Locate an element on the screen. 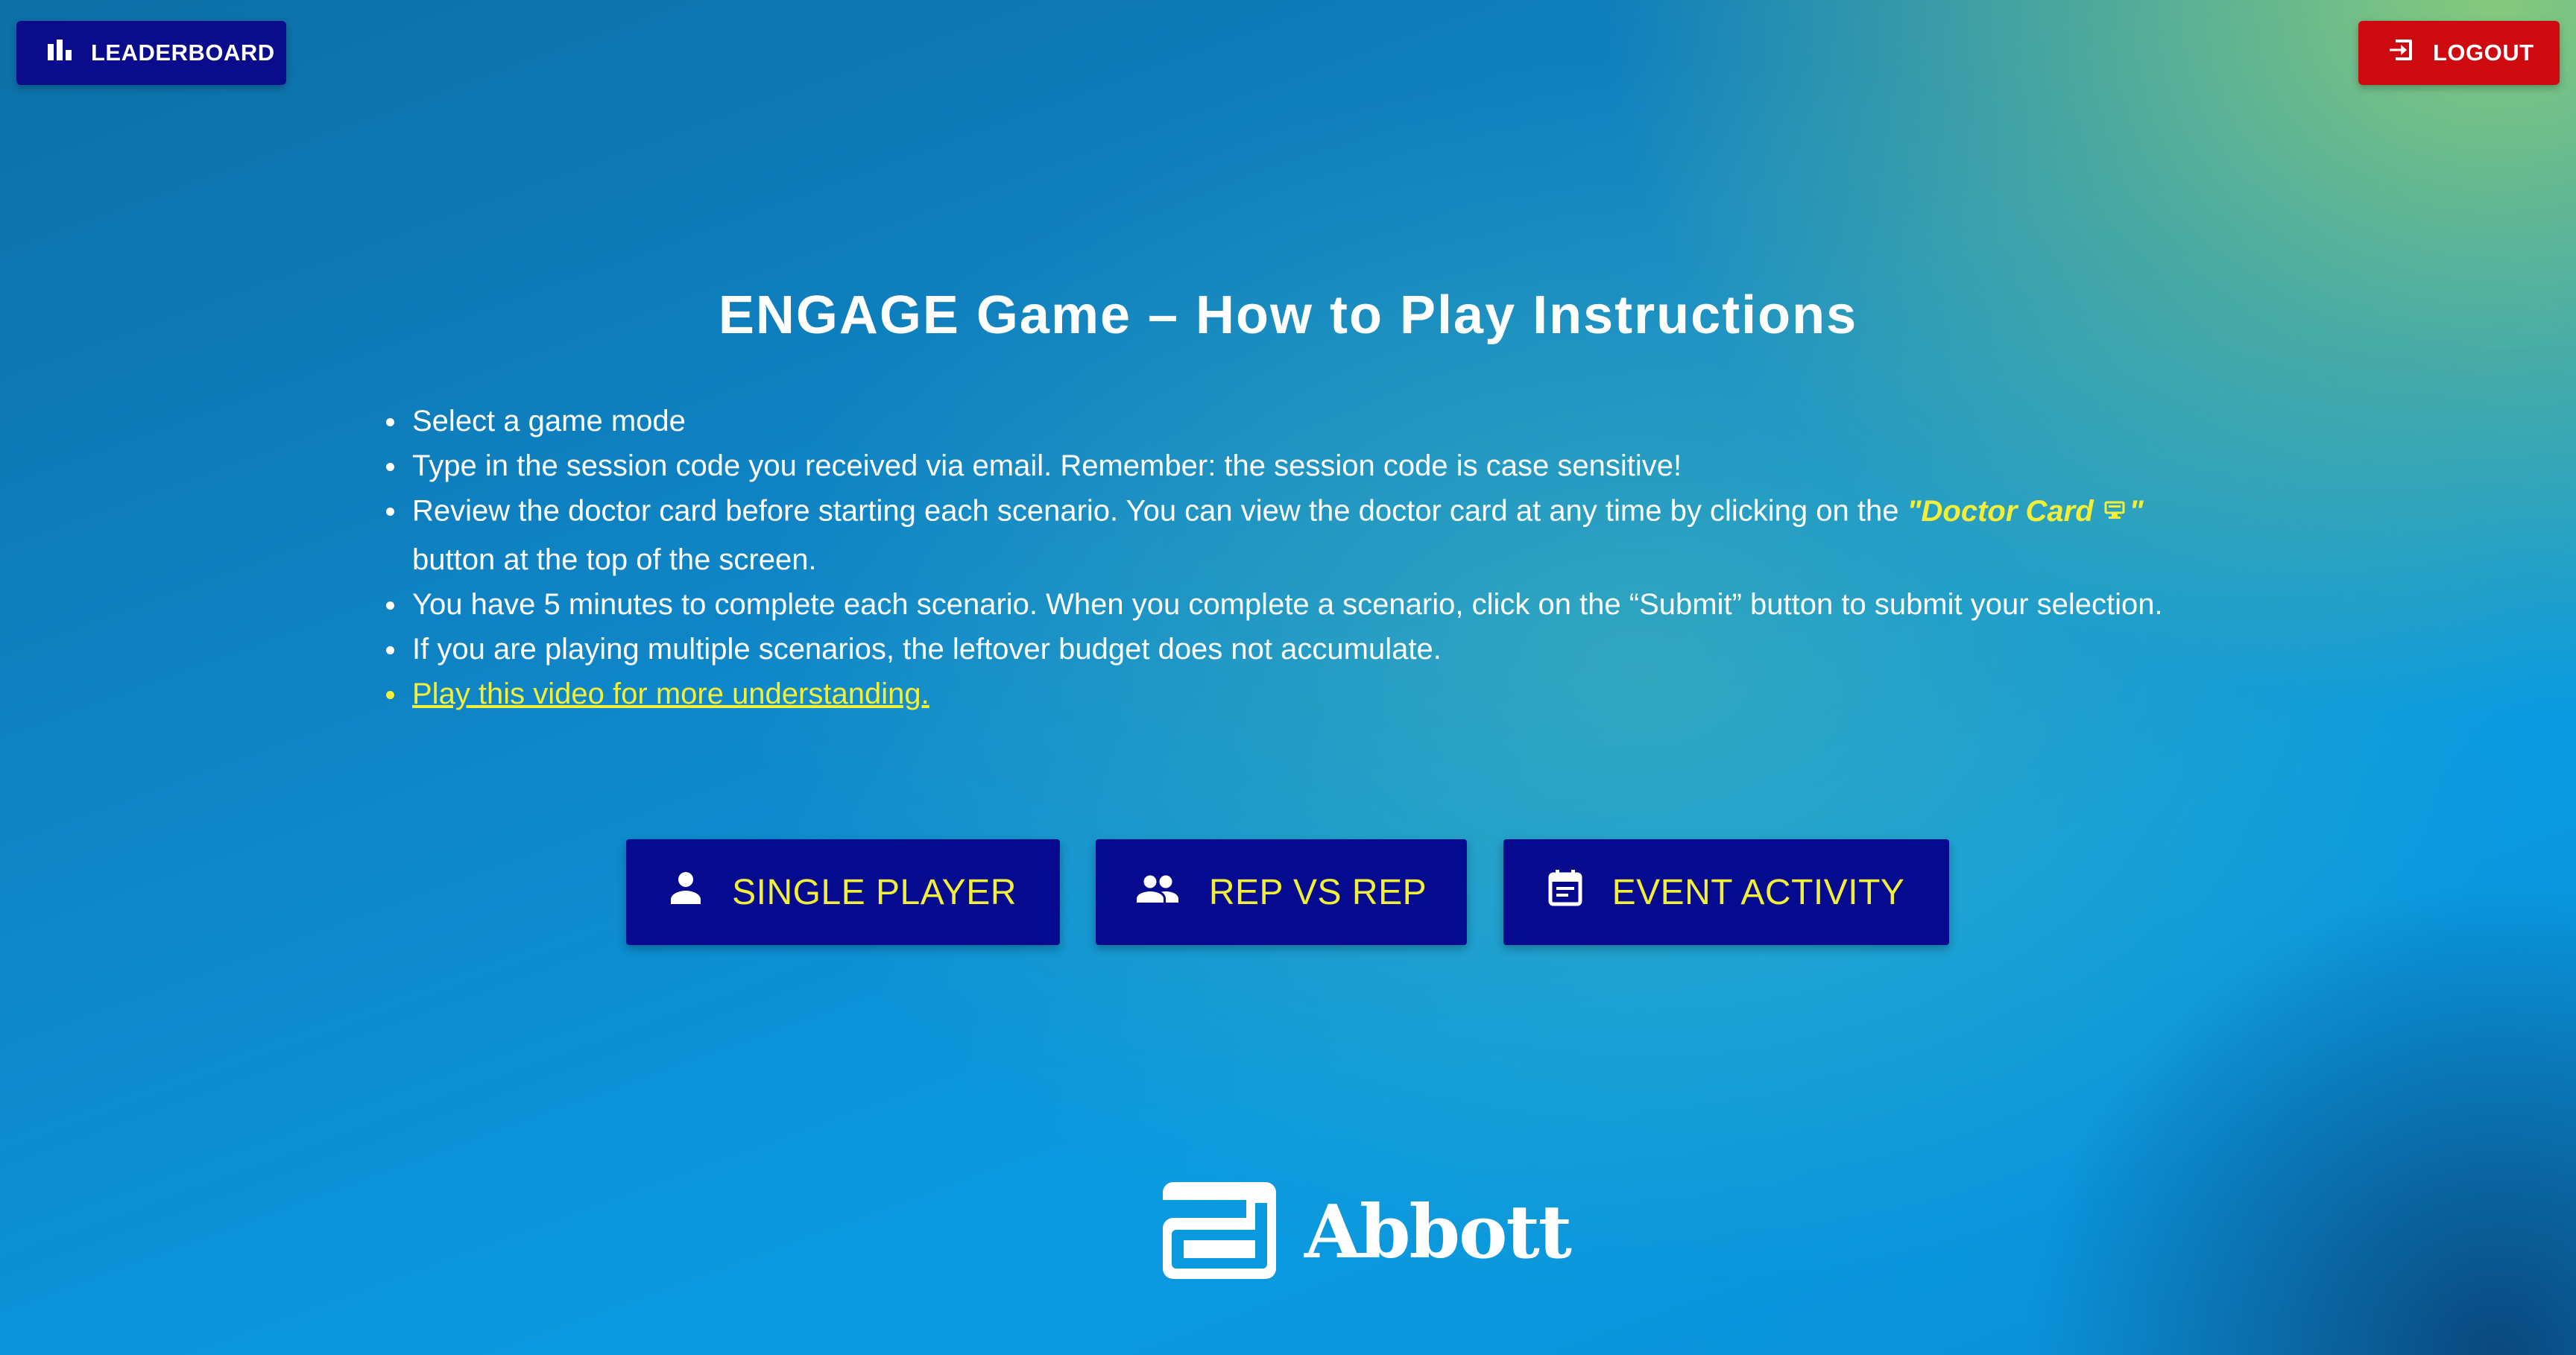  group-icon is located at coordinates (1157, 893).